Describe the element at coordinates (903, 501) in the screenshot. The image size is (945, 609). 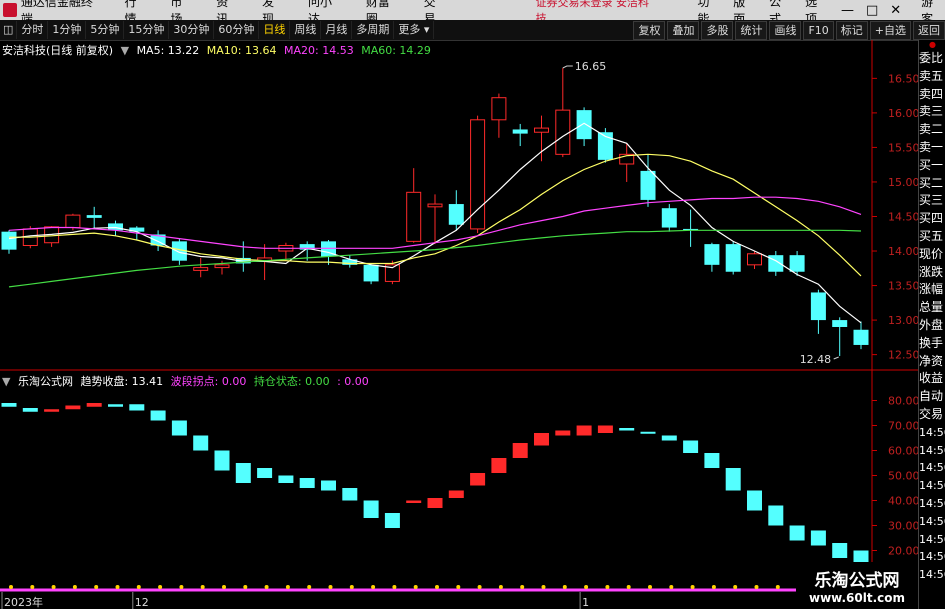
I see `indicator-tick-label: 40.00` at that location.